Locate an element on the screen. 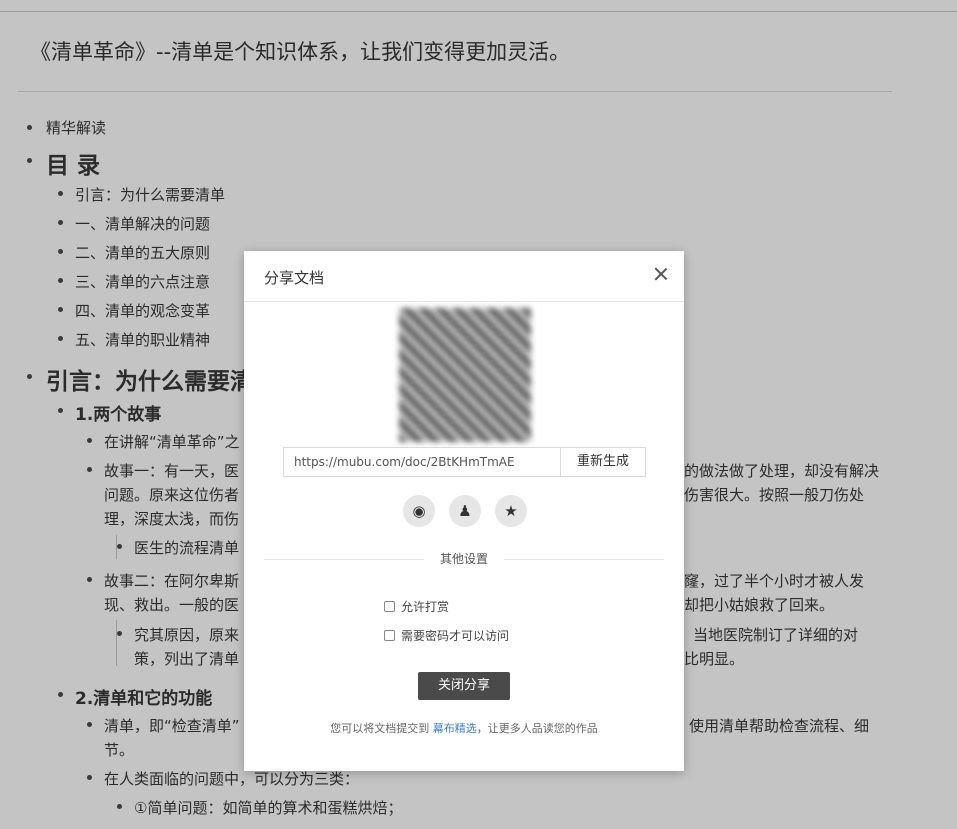  outline-item-text: 二、清单的五大原则 is located at coordinates (143, 253).